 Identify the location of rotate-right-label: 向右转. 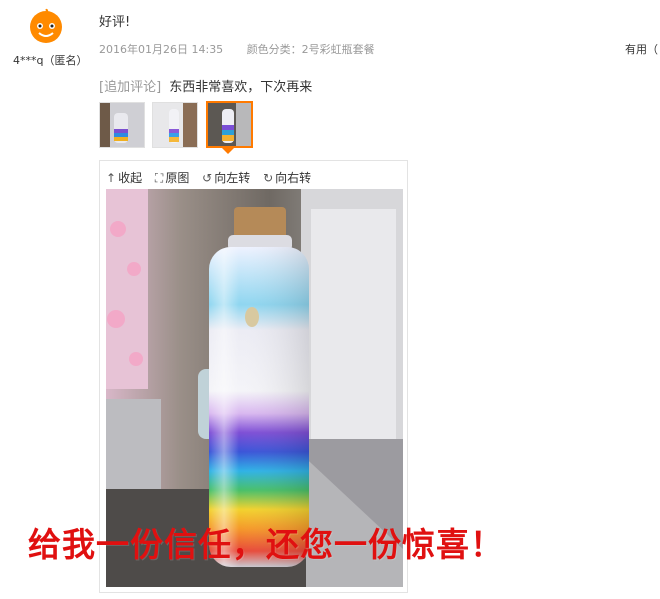
(293, 178).